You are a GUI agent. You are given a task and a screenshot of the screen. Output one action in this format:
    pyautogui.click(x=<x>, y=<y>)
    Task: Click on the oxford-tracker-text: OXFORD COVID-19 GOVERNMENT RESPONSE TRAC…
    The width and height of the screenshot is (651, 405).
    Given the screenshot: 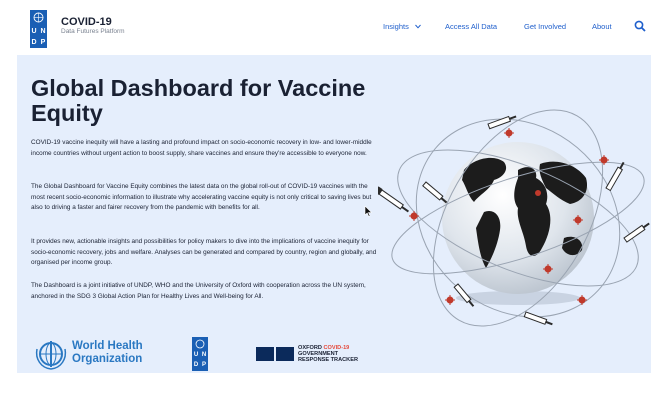 What is the action you would take?
    pyautogui.click(x=328, y=354)
    